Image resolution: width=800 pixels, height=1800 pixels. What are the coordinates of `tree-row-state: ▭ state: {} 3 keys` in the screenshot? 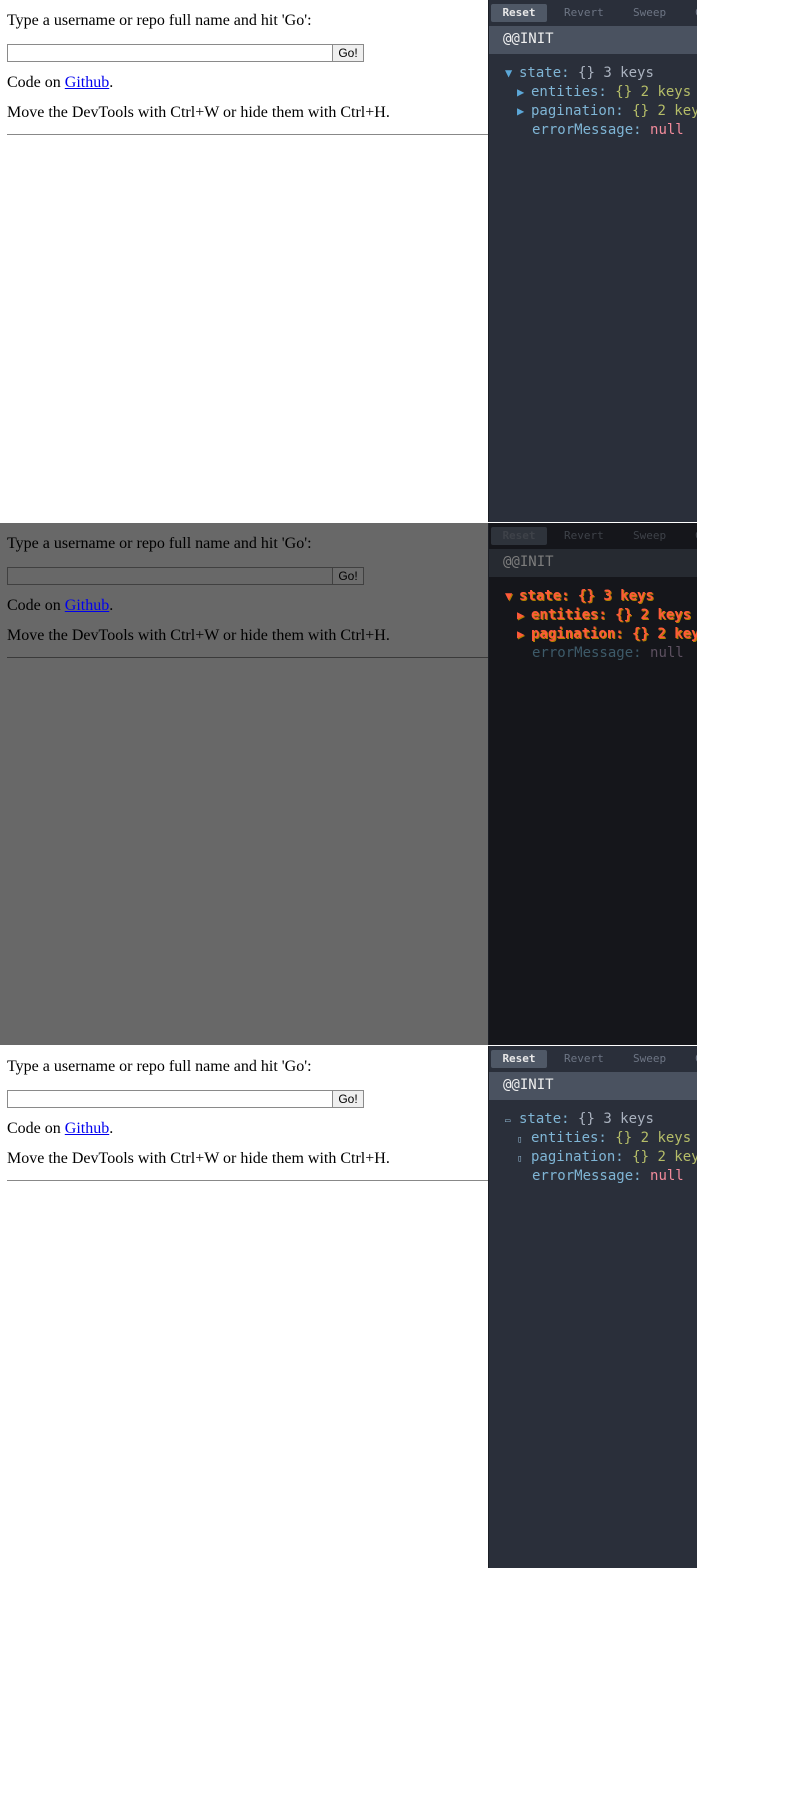 It's located at (579, 1119).